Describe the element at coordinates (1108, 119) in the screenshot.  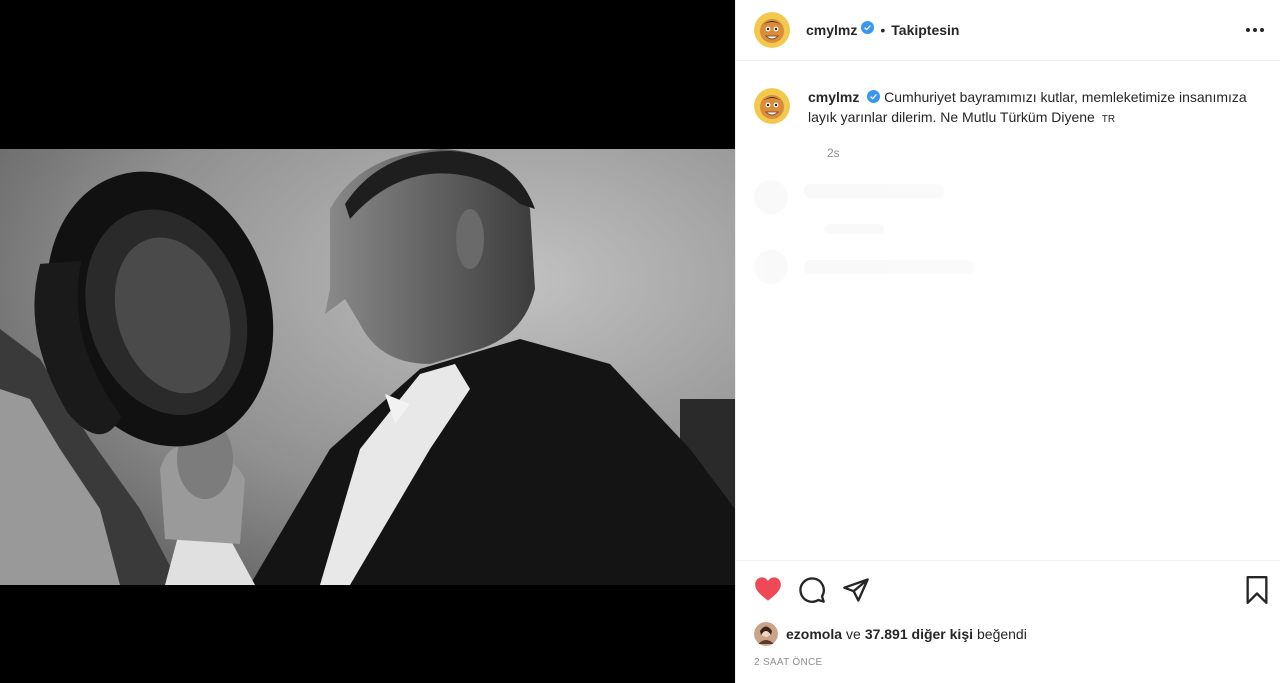
I see `caption-flag: TR` at that location.